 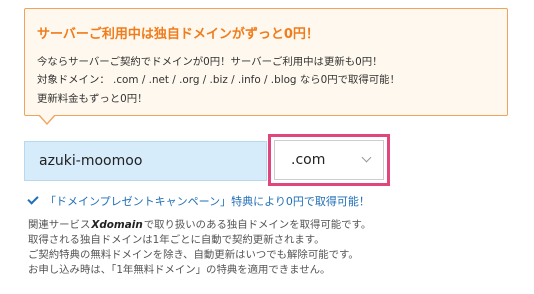 What do you see at coordinates (33, 199) in the screenshot?
I see `check-icon` at bounding box center [33, 199].